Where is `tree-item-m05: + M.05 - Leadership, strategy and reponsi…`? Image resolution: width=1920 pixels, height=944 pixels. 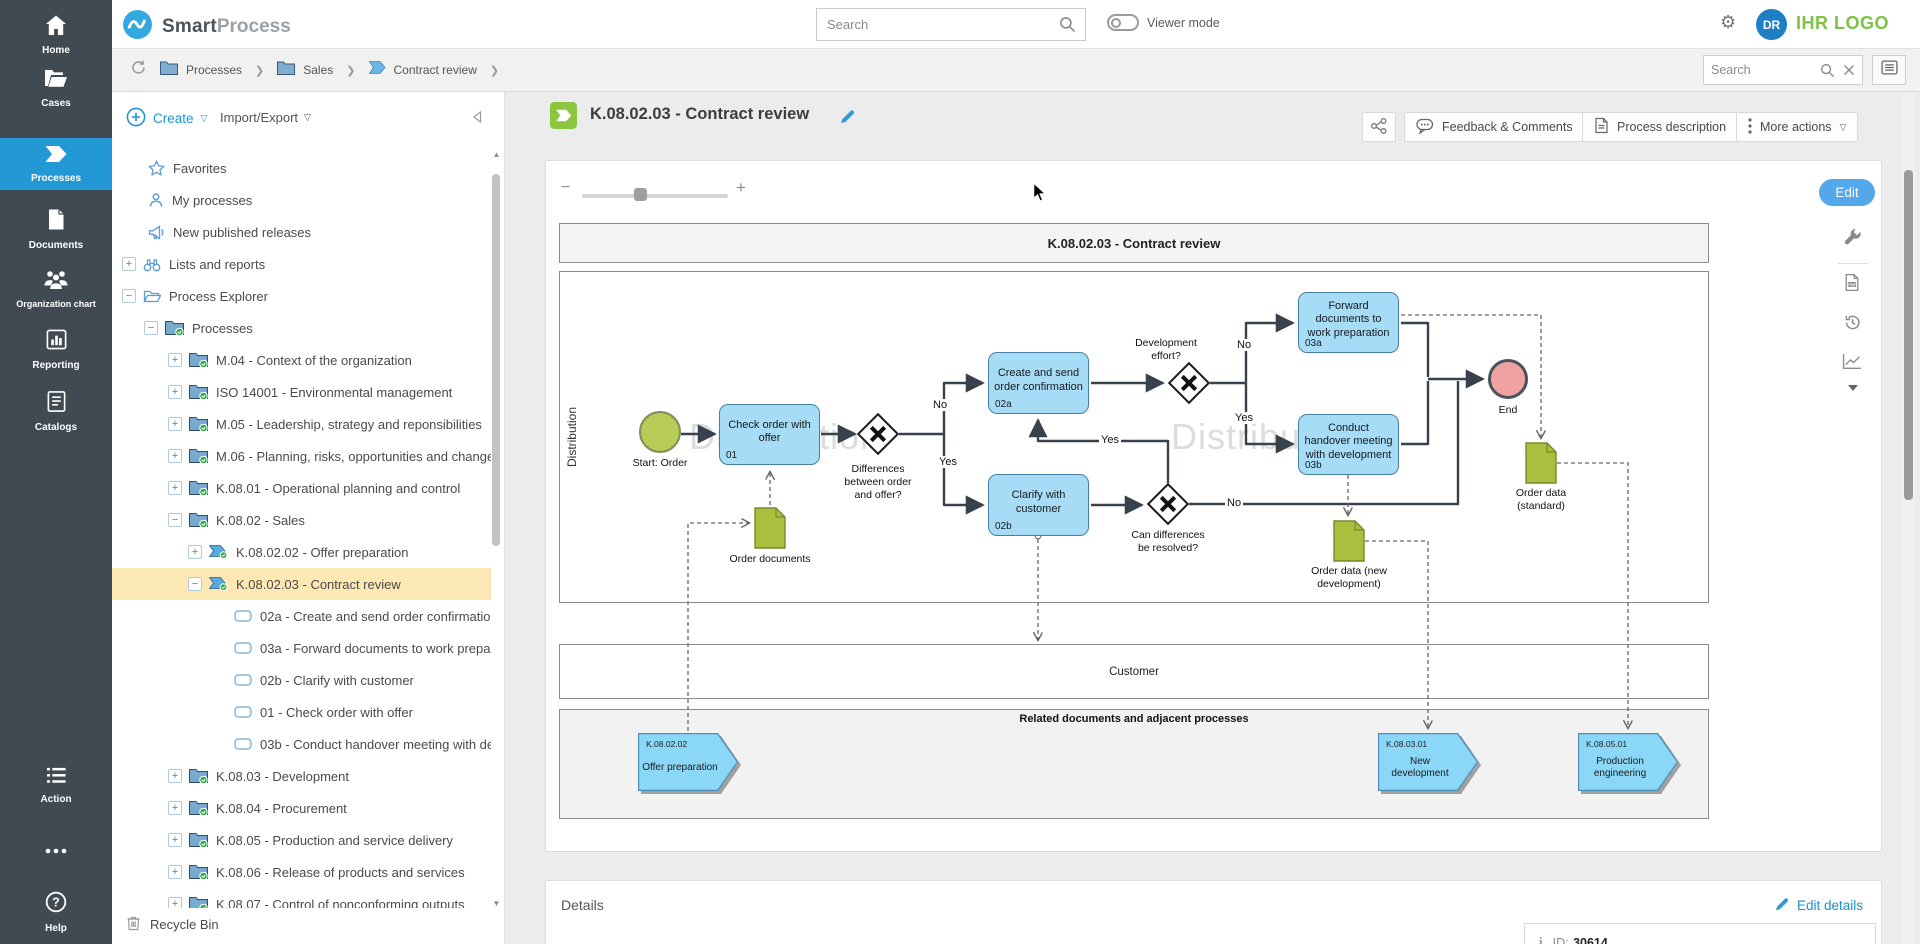
tree-item-m05: + M.05 - Leadership, strategy and reponsi… is located at coordinates (301, 424).